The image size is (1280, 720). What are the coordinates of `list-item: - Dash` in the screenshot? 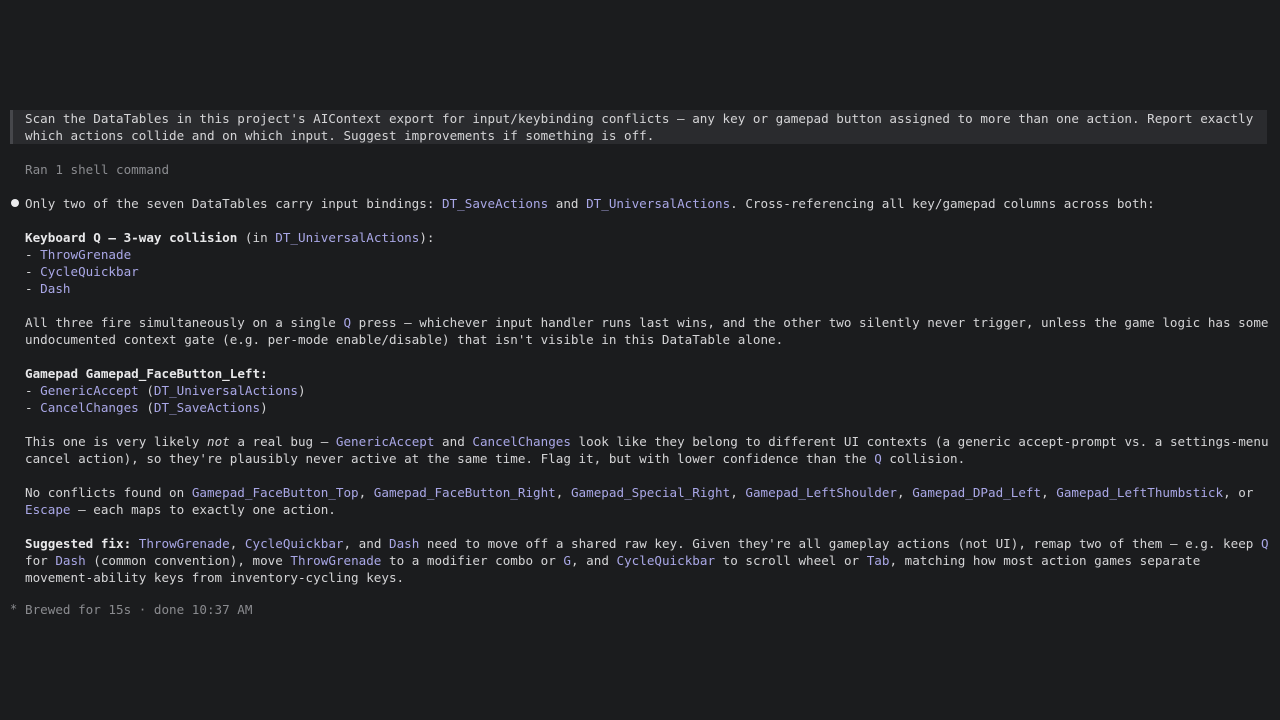 It's located at (48, 288).